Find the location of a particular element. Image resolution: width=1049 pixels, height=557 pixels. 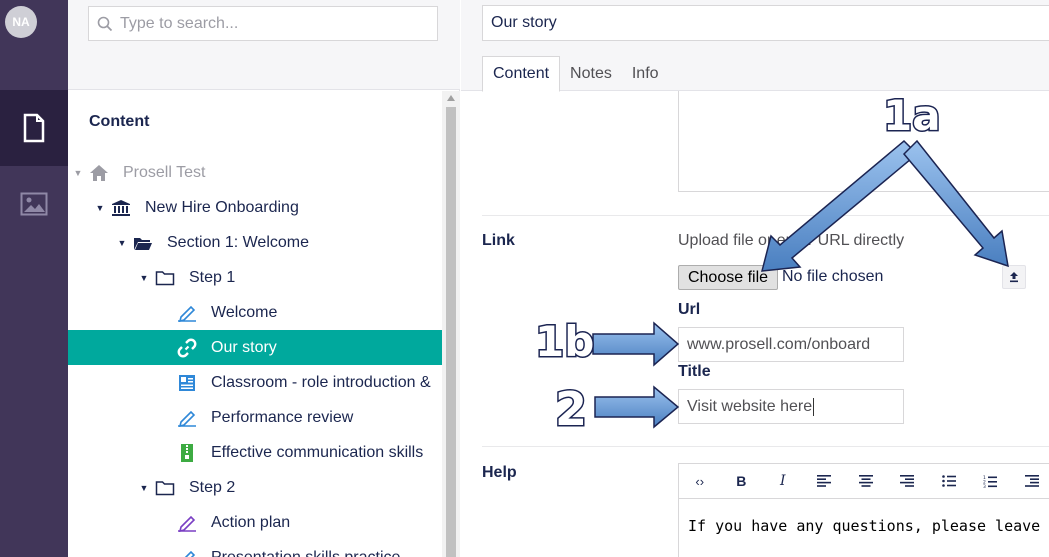

rich-text-toolbar: ‹› B I 123 is located at coordinates (863, 481).